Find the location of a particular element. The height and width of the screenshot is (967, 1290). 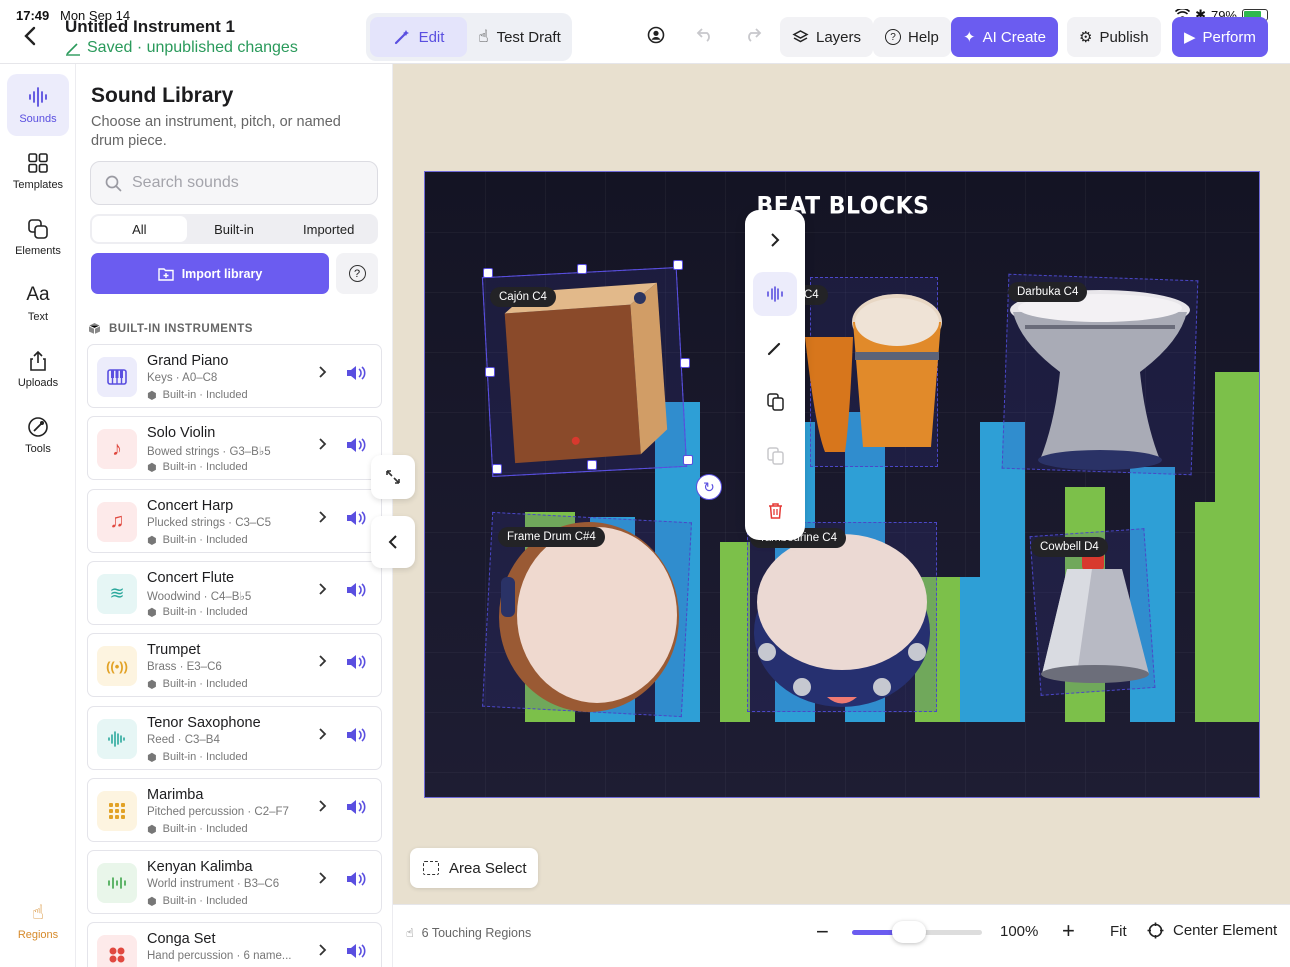

ctx-delete-button is located at coordinates (775, 510).